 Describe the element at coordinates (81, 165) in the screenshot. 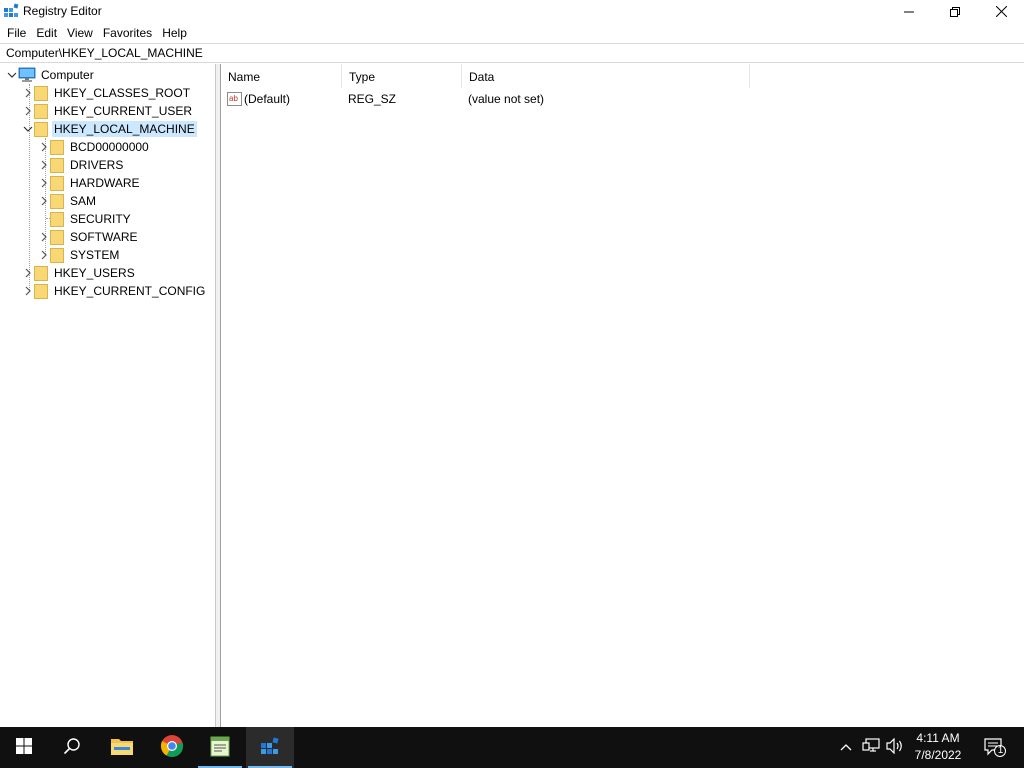

I see `tree-item-drivers: DRIVERS` at that location.